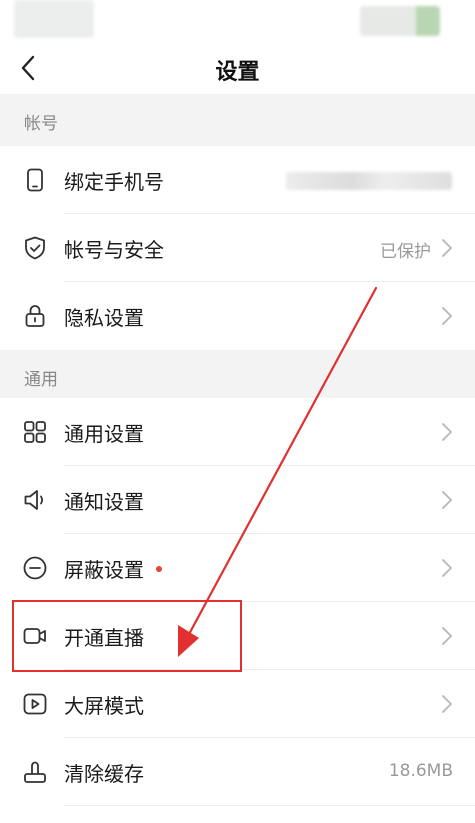  What do you see at coordinates (35, 432) in the screenshot?
I see `grid-icon` at bounding box center [35, 432].